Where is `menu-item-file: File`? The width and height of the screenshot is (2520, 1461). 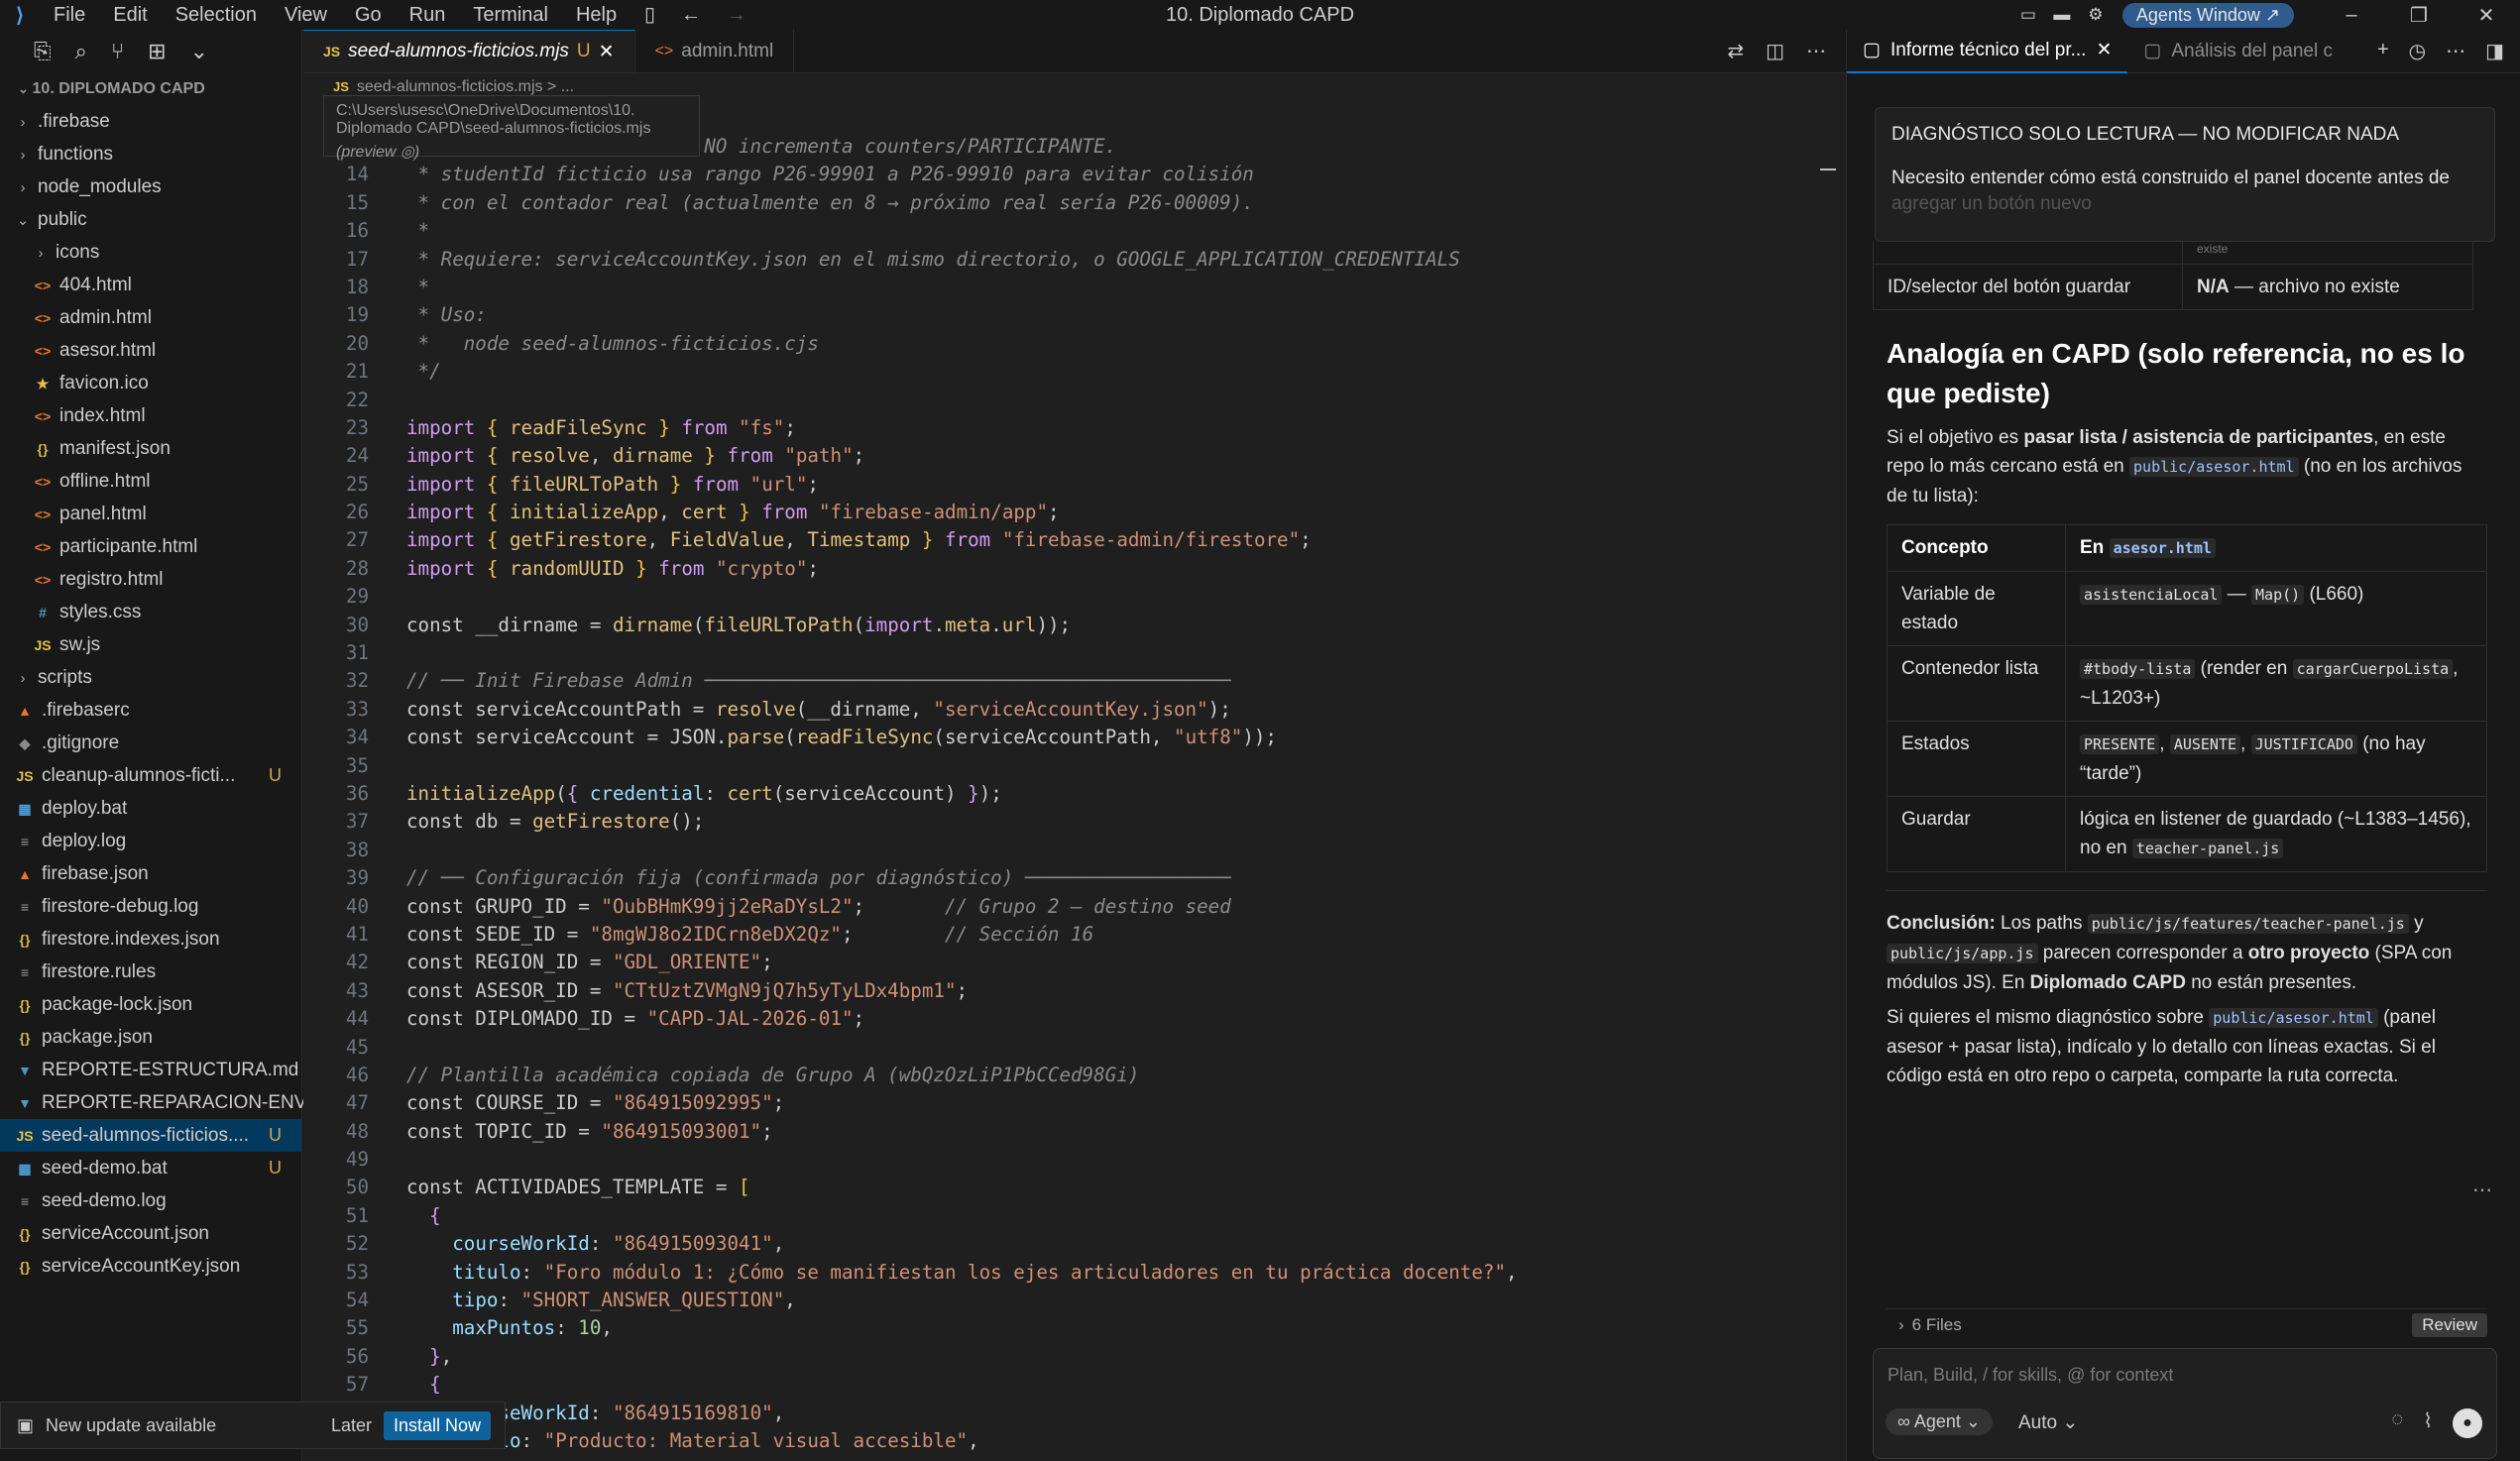 menu-item-file: File is located at coordinates (69, 15).